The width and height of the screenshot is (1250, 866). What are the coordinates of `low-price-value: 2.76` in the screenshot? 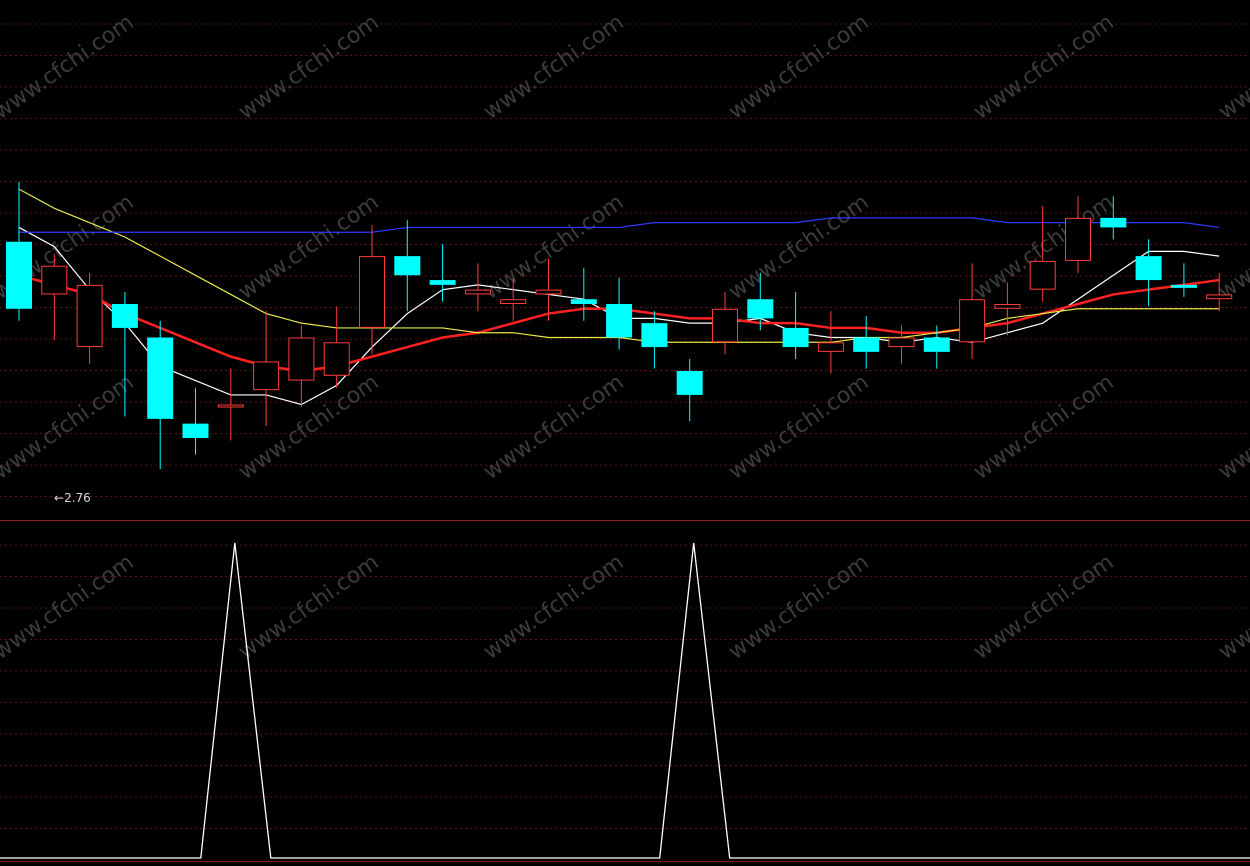 It's located at (77, 498).